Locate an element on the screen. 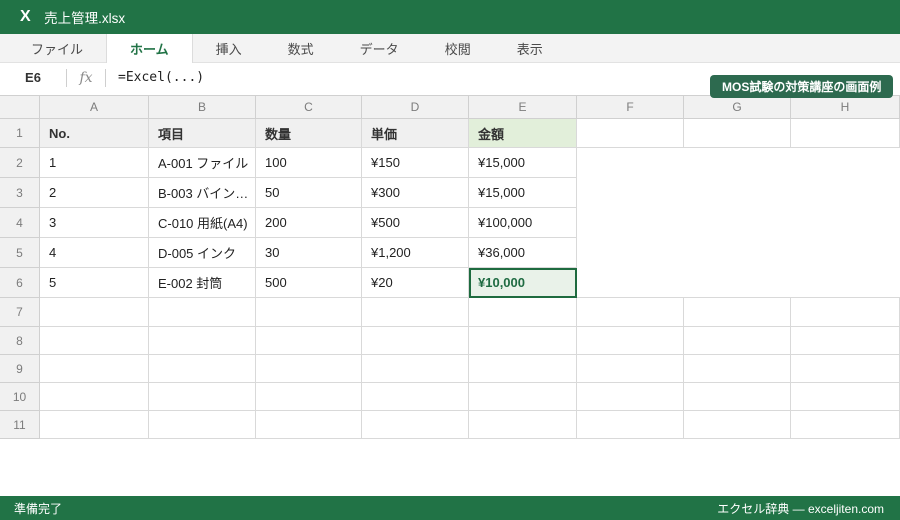  cell-A6: 5 is located at coordinates (94, 283).